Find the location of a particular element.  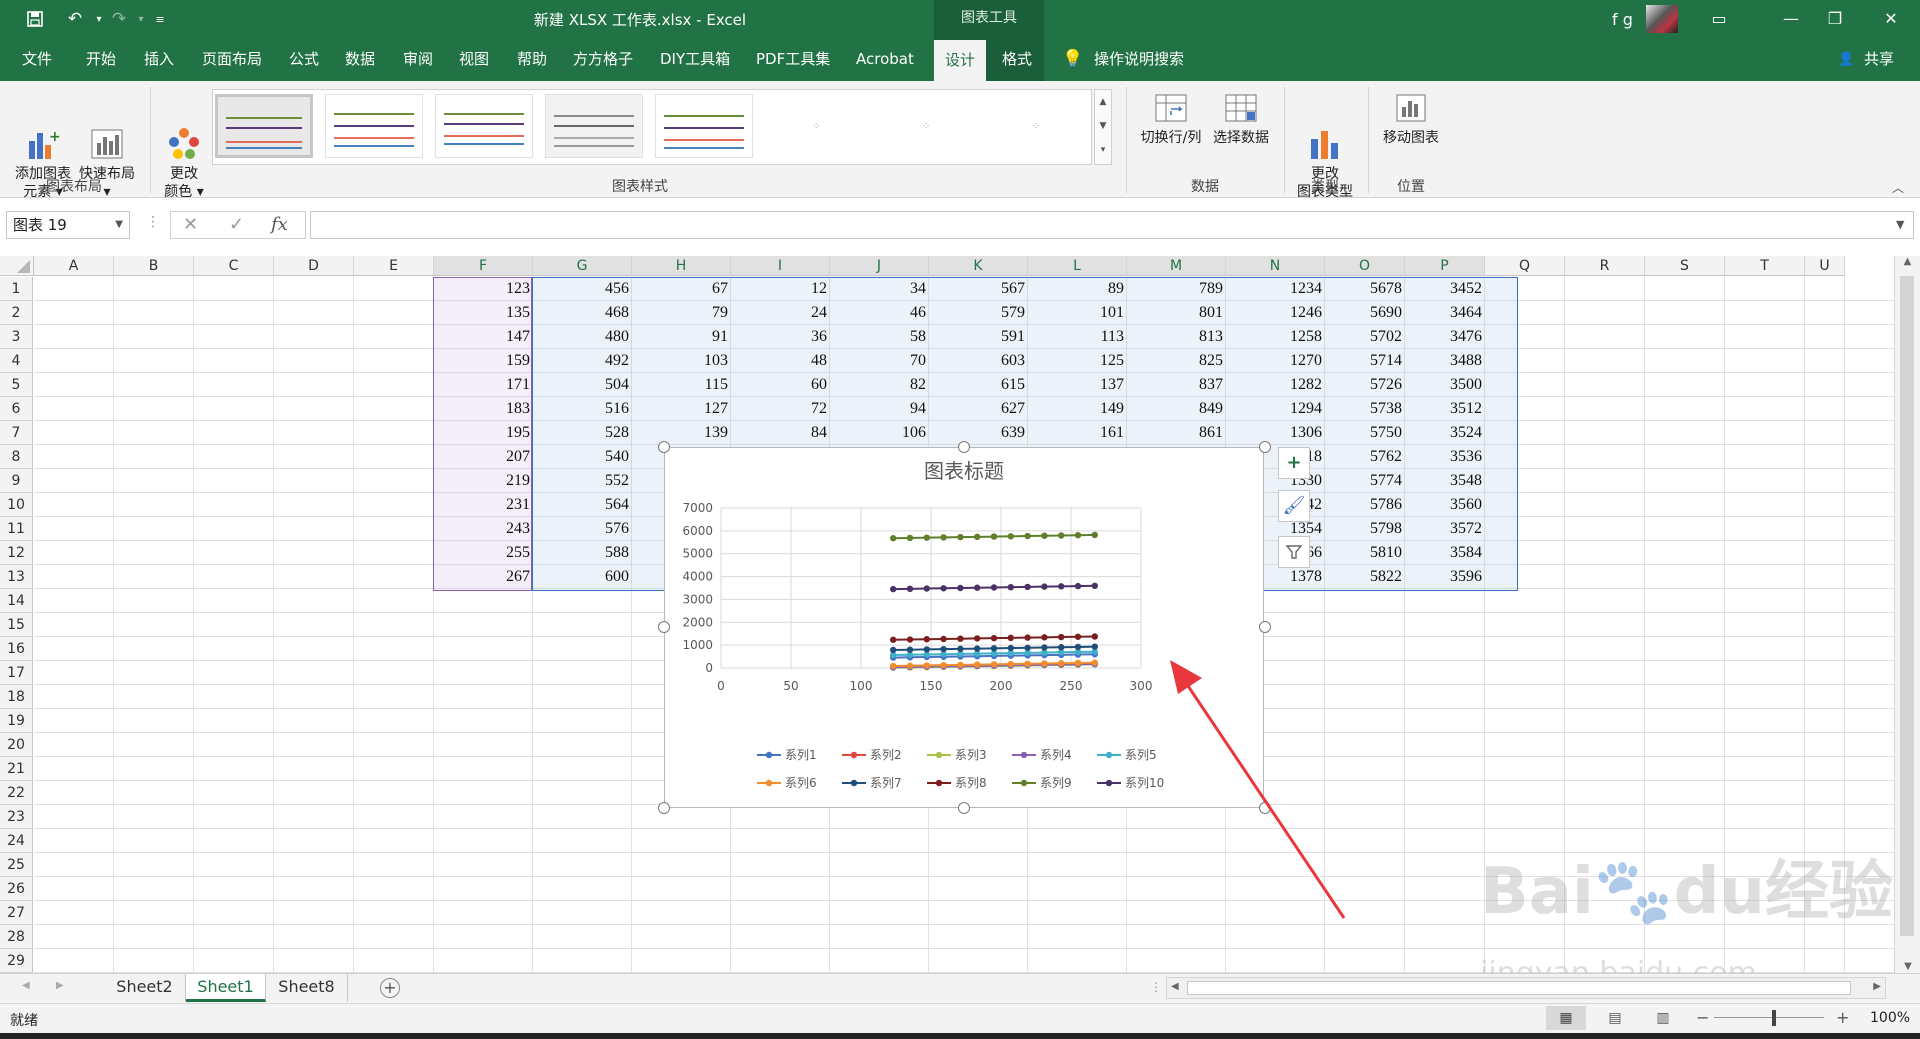

cell-O13: 5822 is located at coordinates (1365, 577).